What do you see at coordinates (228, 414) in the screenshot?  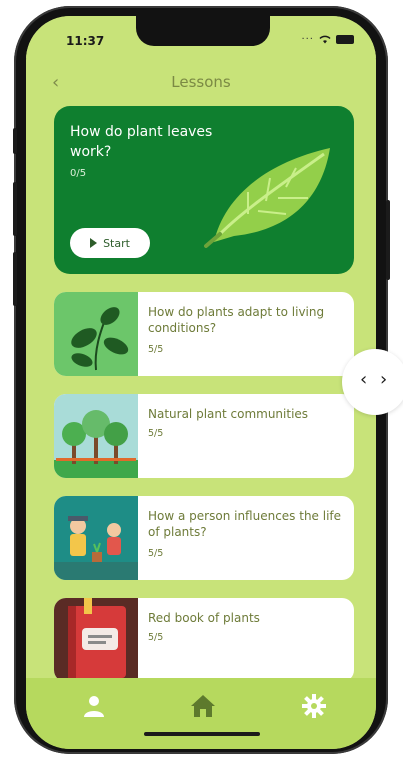 I see `lesson-title: Natural plant communities` at bounding box center [228, 414].